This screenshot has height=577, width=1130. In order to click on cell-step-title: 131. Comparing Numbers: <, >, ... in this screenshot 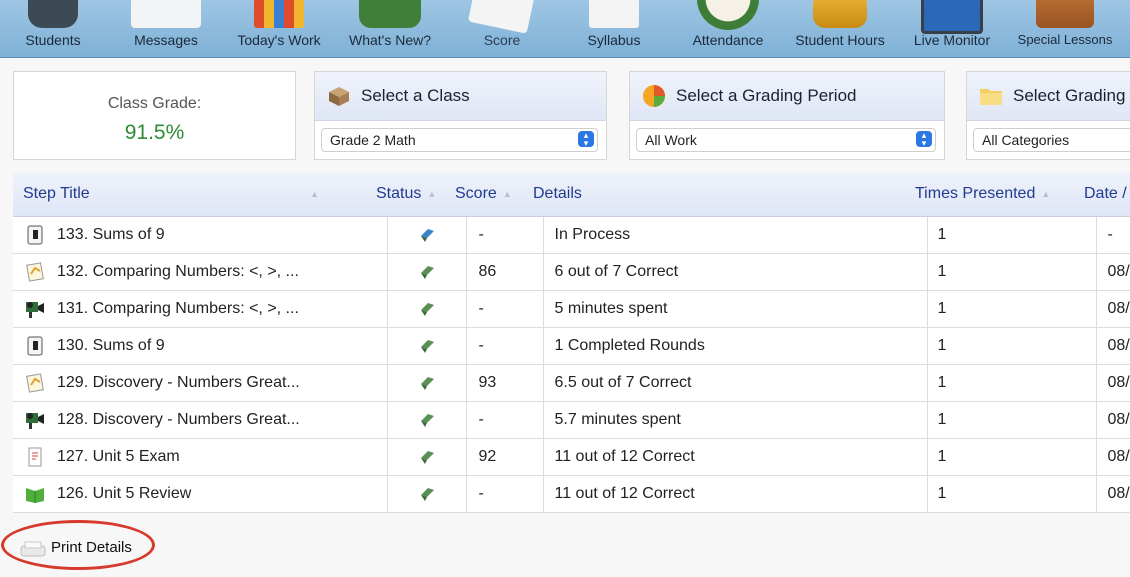, I will do `click(200, 309)`.